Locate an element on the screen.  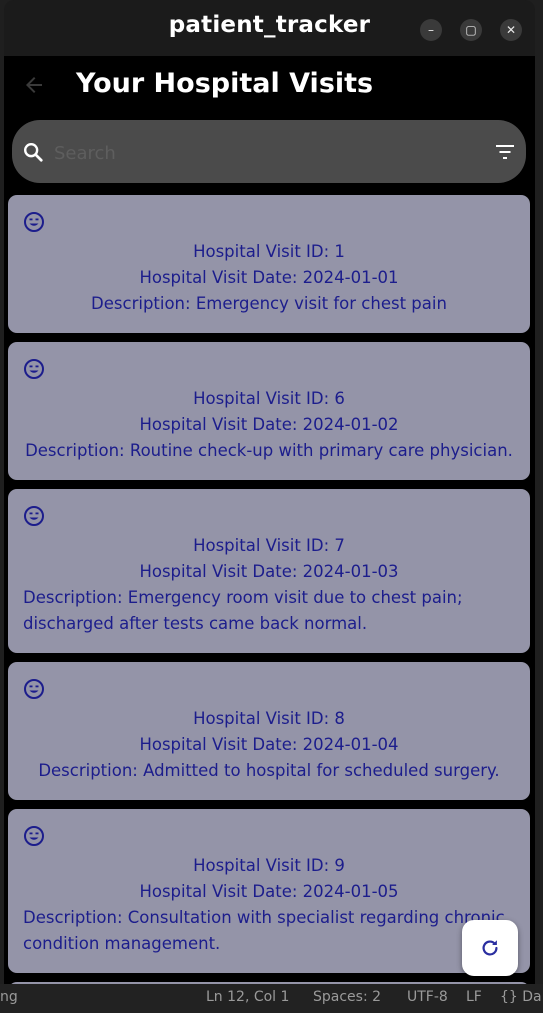
visit-date: Hospital Visit Date: 2024-01-03 is located at coordinates (269, 571).